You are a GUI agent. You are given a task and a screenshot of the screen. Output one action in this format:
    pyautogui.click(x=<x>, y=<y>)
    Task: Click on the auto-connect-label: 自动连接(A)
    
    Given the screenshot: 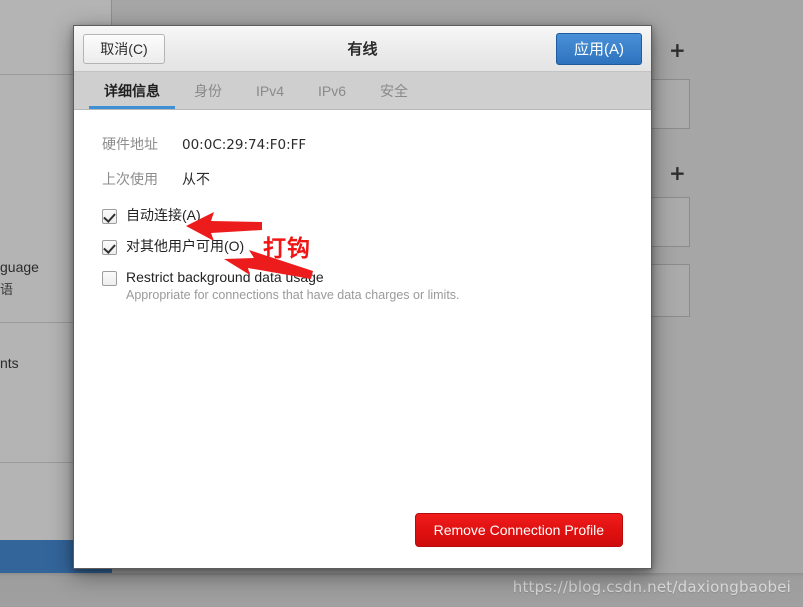 What is the action you would take?
    pyautogui.click(x=163, y=215)
    